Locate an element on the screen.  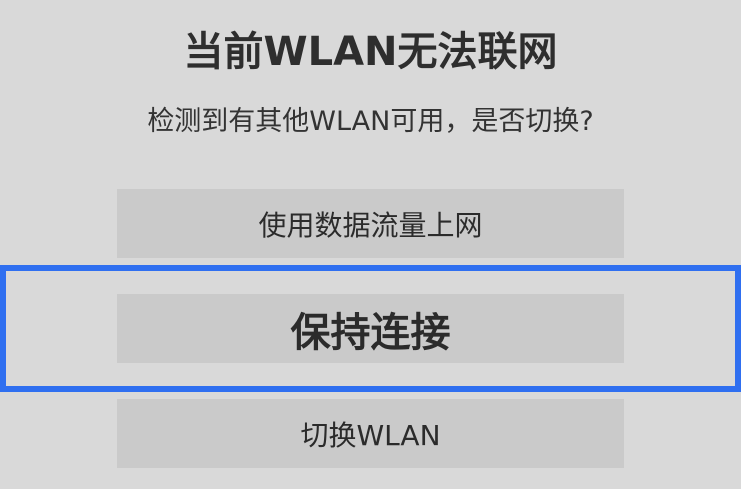
use-mobile-data-button: 使用数据流量上网 is located at coordinates (370, 223).